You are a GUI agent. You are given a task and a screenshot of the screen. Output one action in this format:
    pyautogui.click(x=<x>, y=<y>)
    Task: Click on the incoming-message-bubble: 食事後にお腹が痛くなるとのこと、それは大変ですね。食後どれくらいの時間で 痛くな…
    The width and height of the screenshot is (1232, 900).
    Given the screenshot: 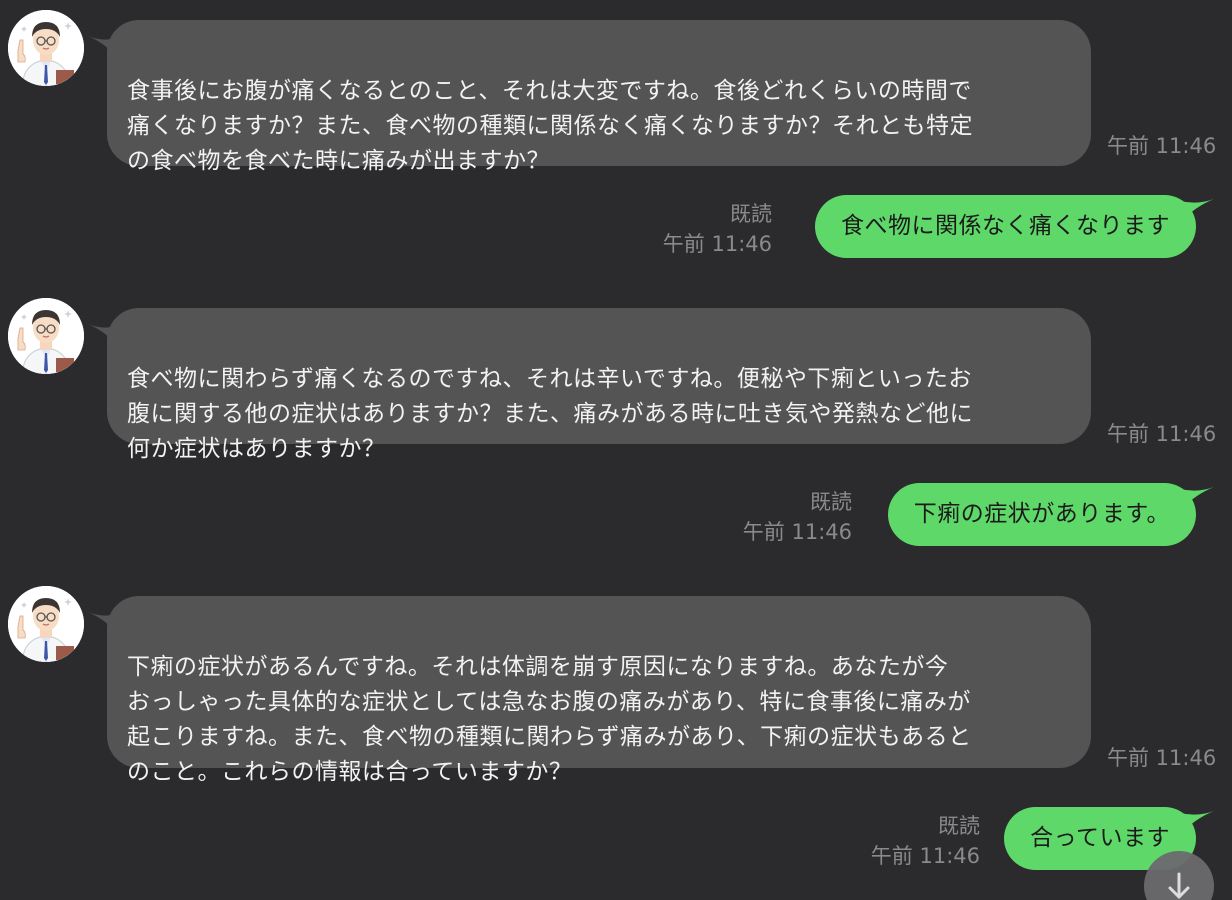 What is the action you would take?
    pyautogui.click(x=599, y=97)
    